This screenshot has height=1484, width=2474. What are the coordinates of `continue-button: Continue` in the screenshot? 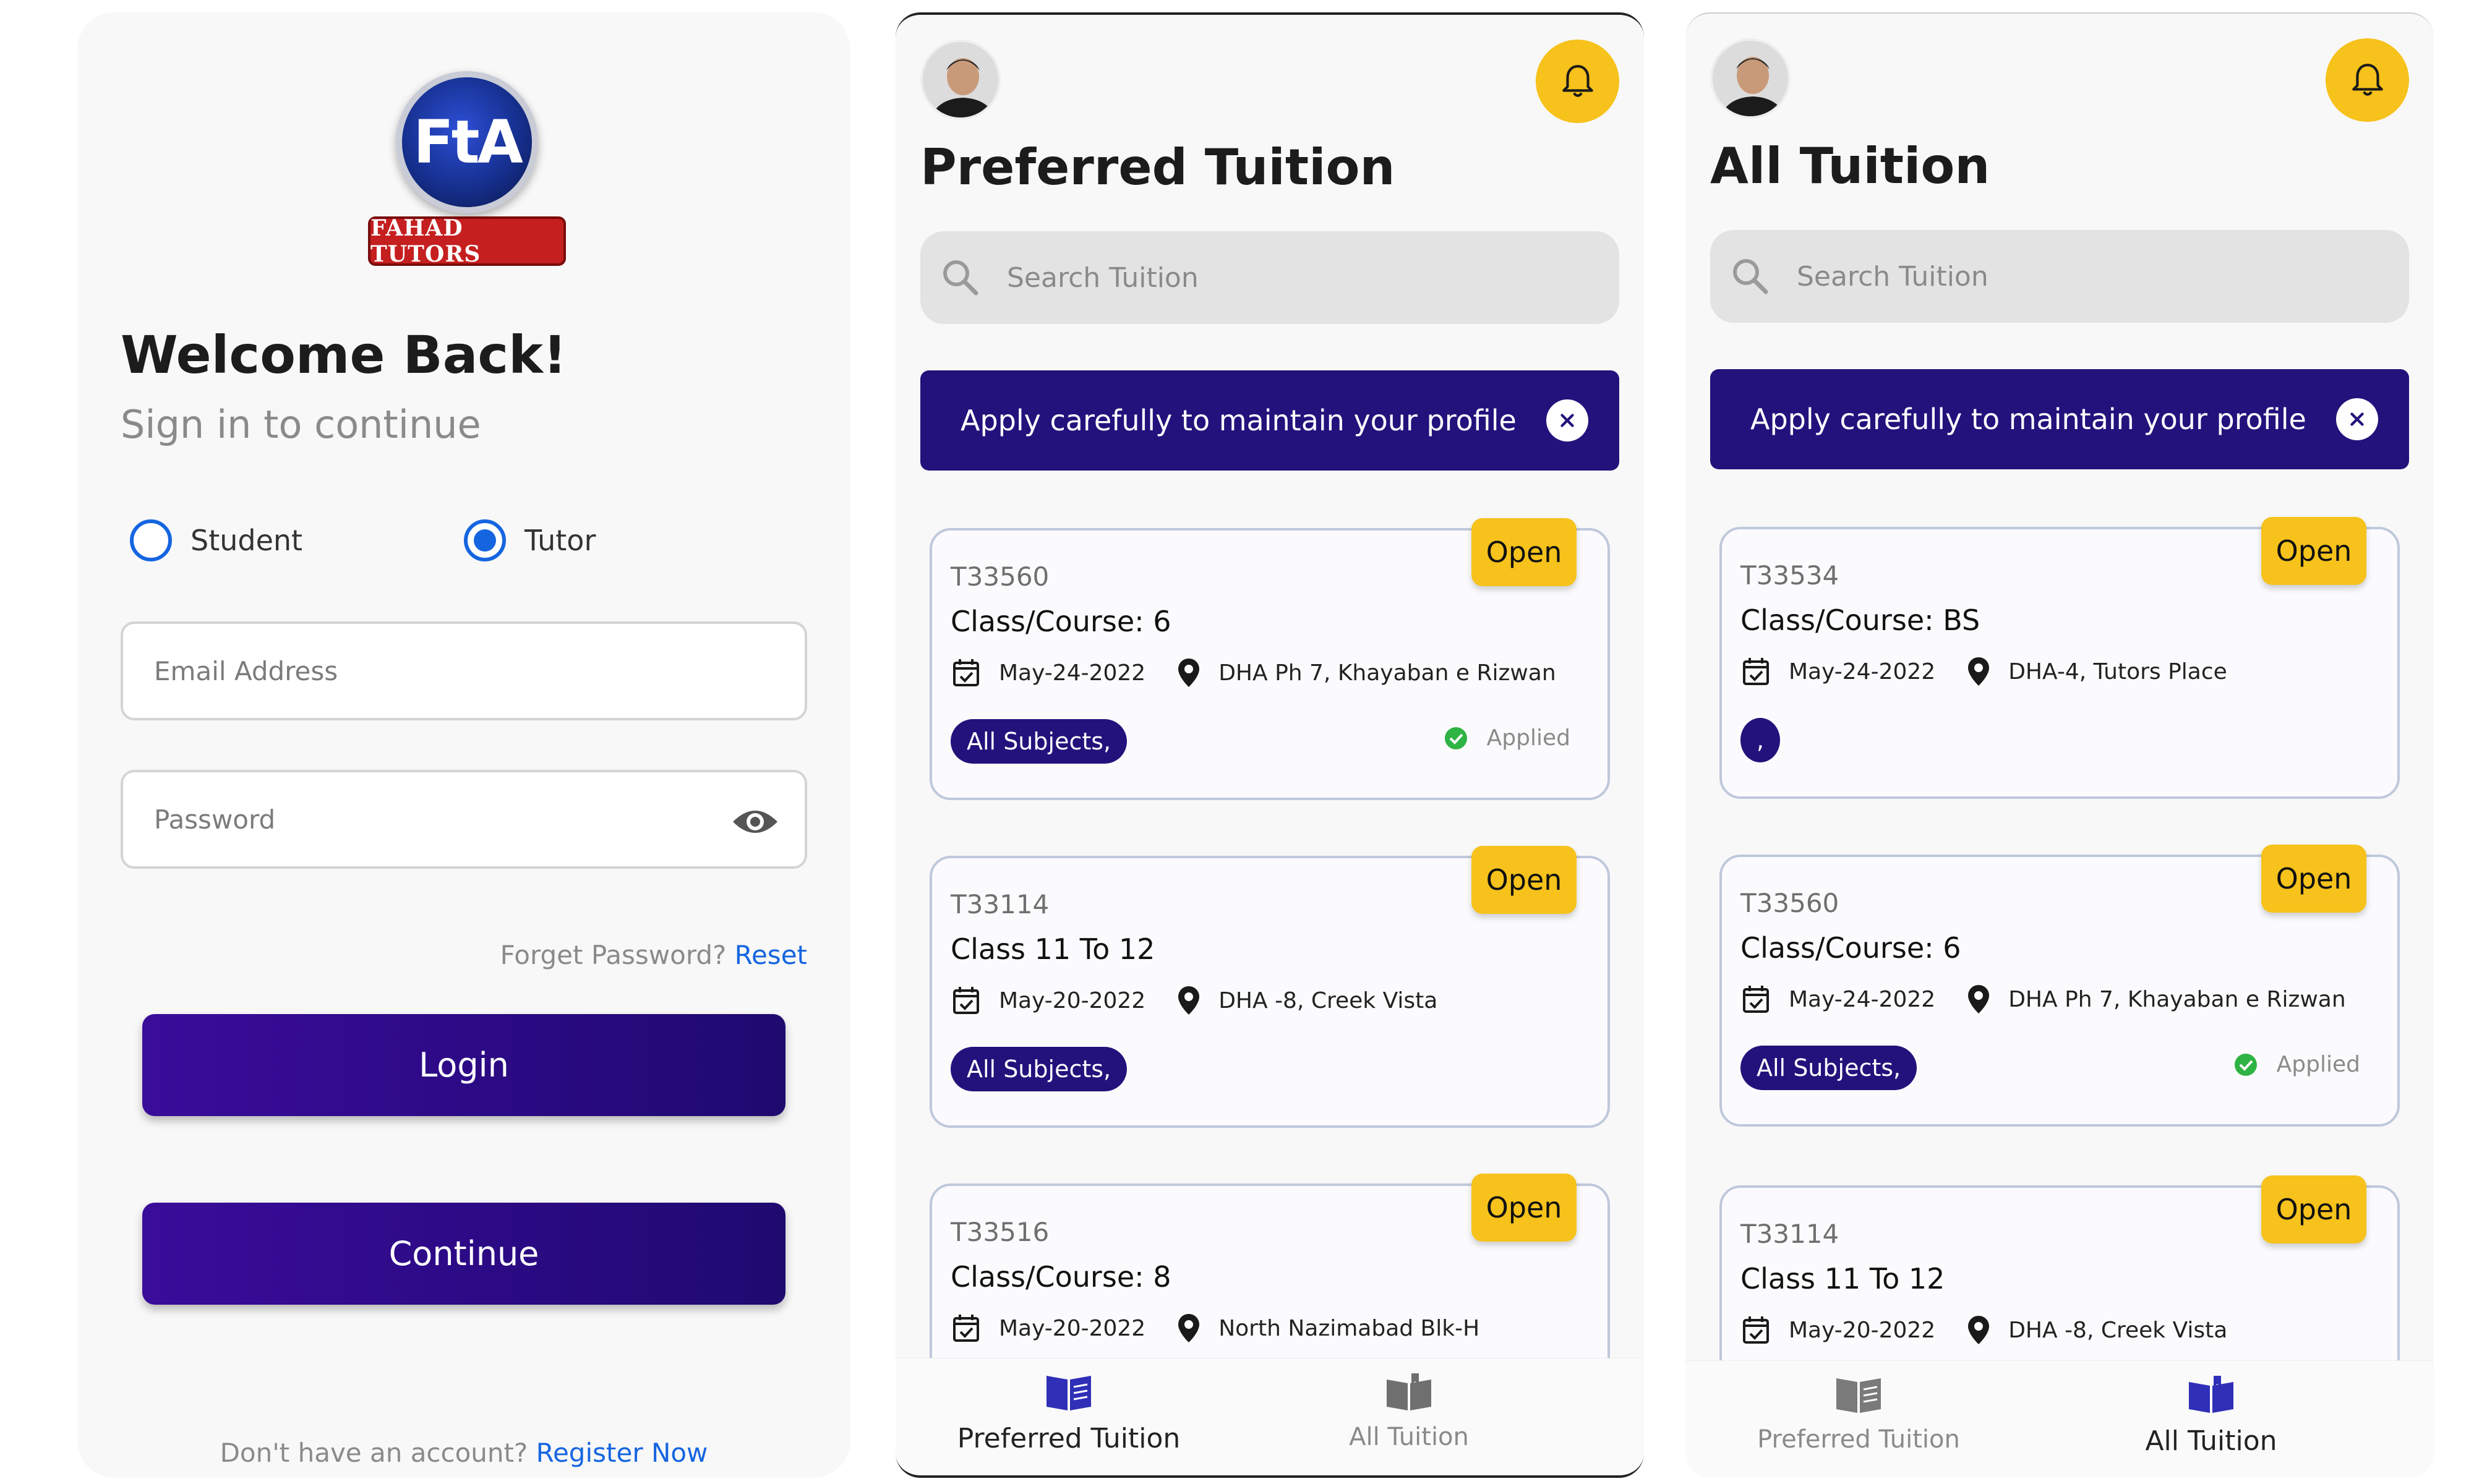 It's located at (464, 1254).